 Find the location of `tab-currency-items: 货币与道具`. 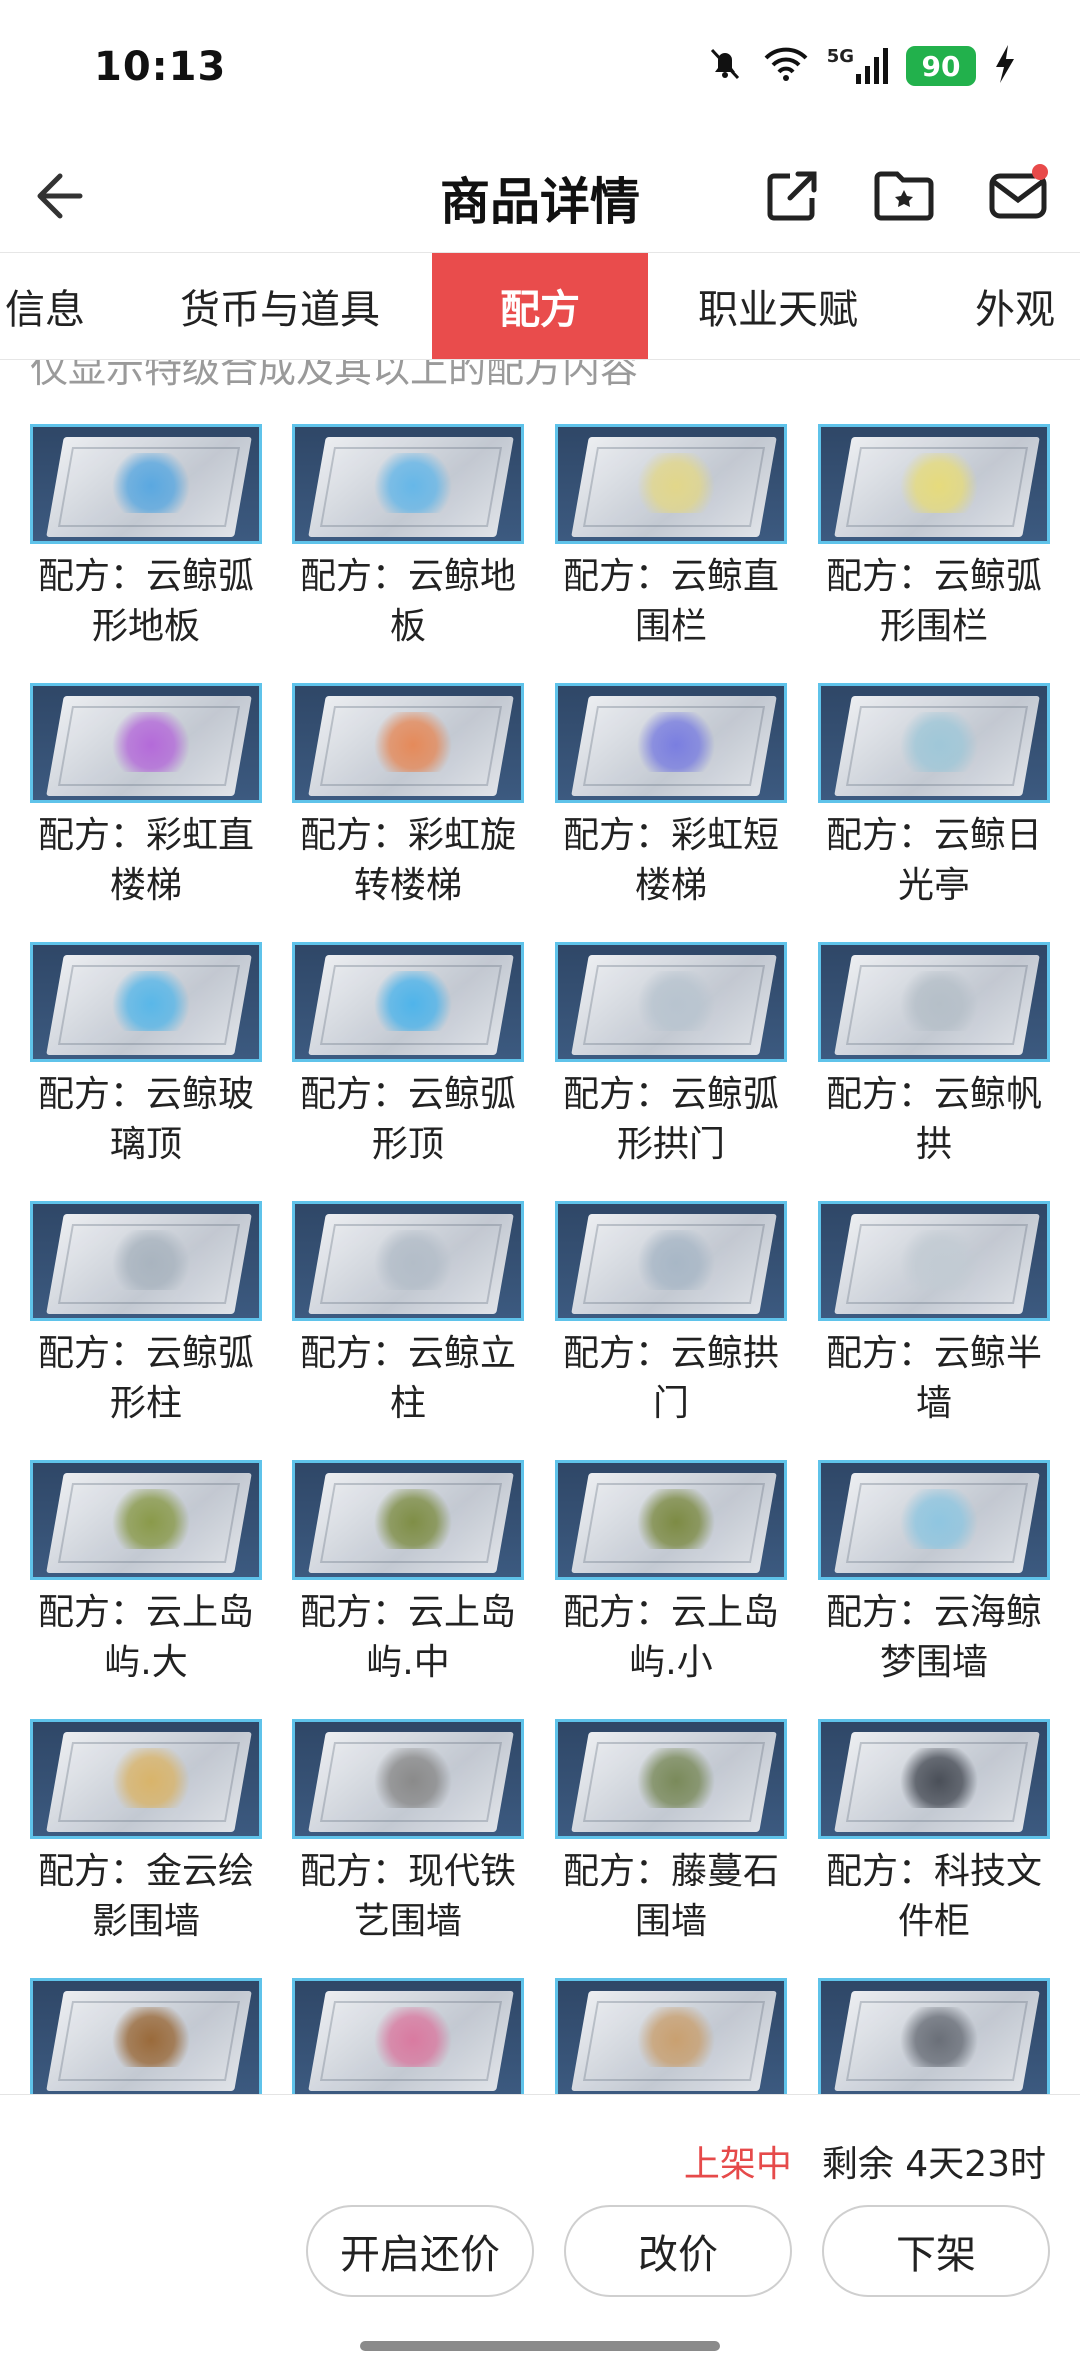

tab-currency-items: 货币与道具 is located at coordinates (280, 306).